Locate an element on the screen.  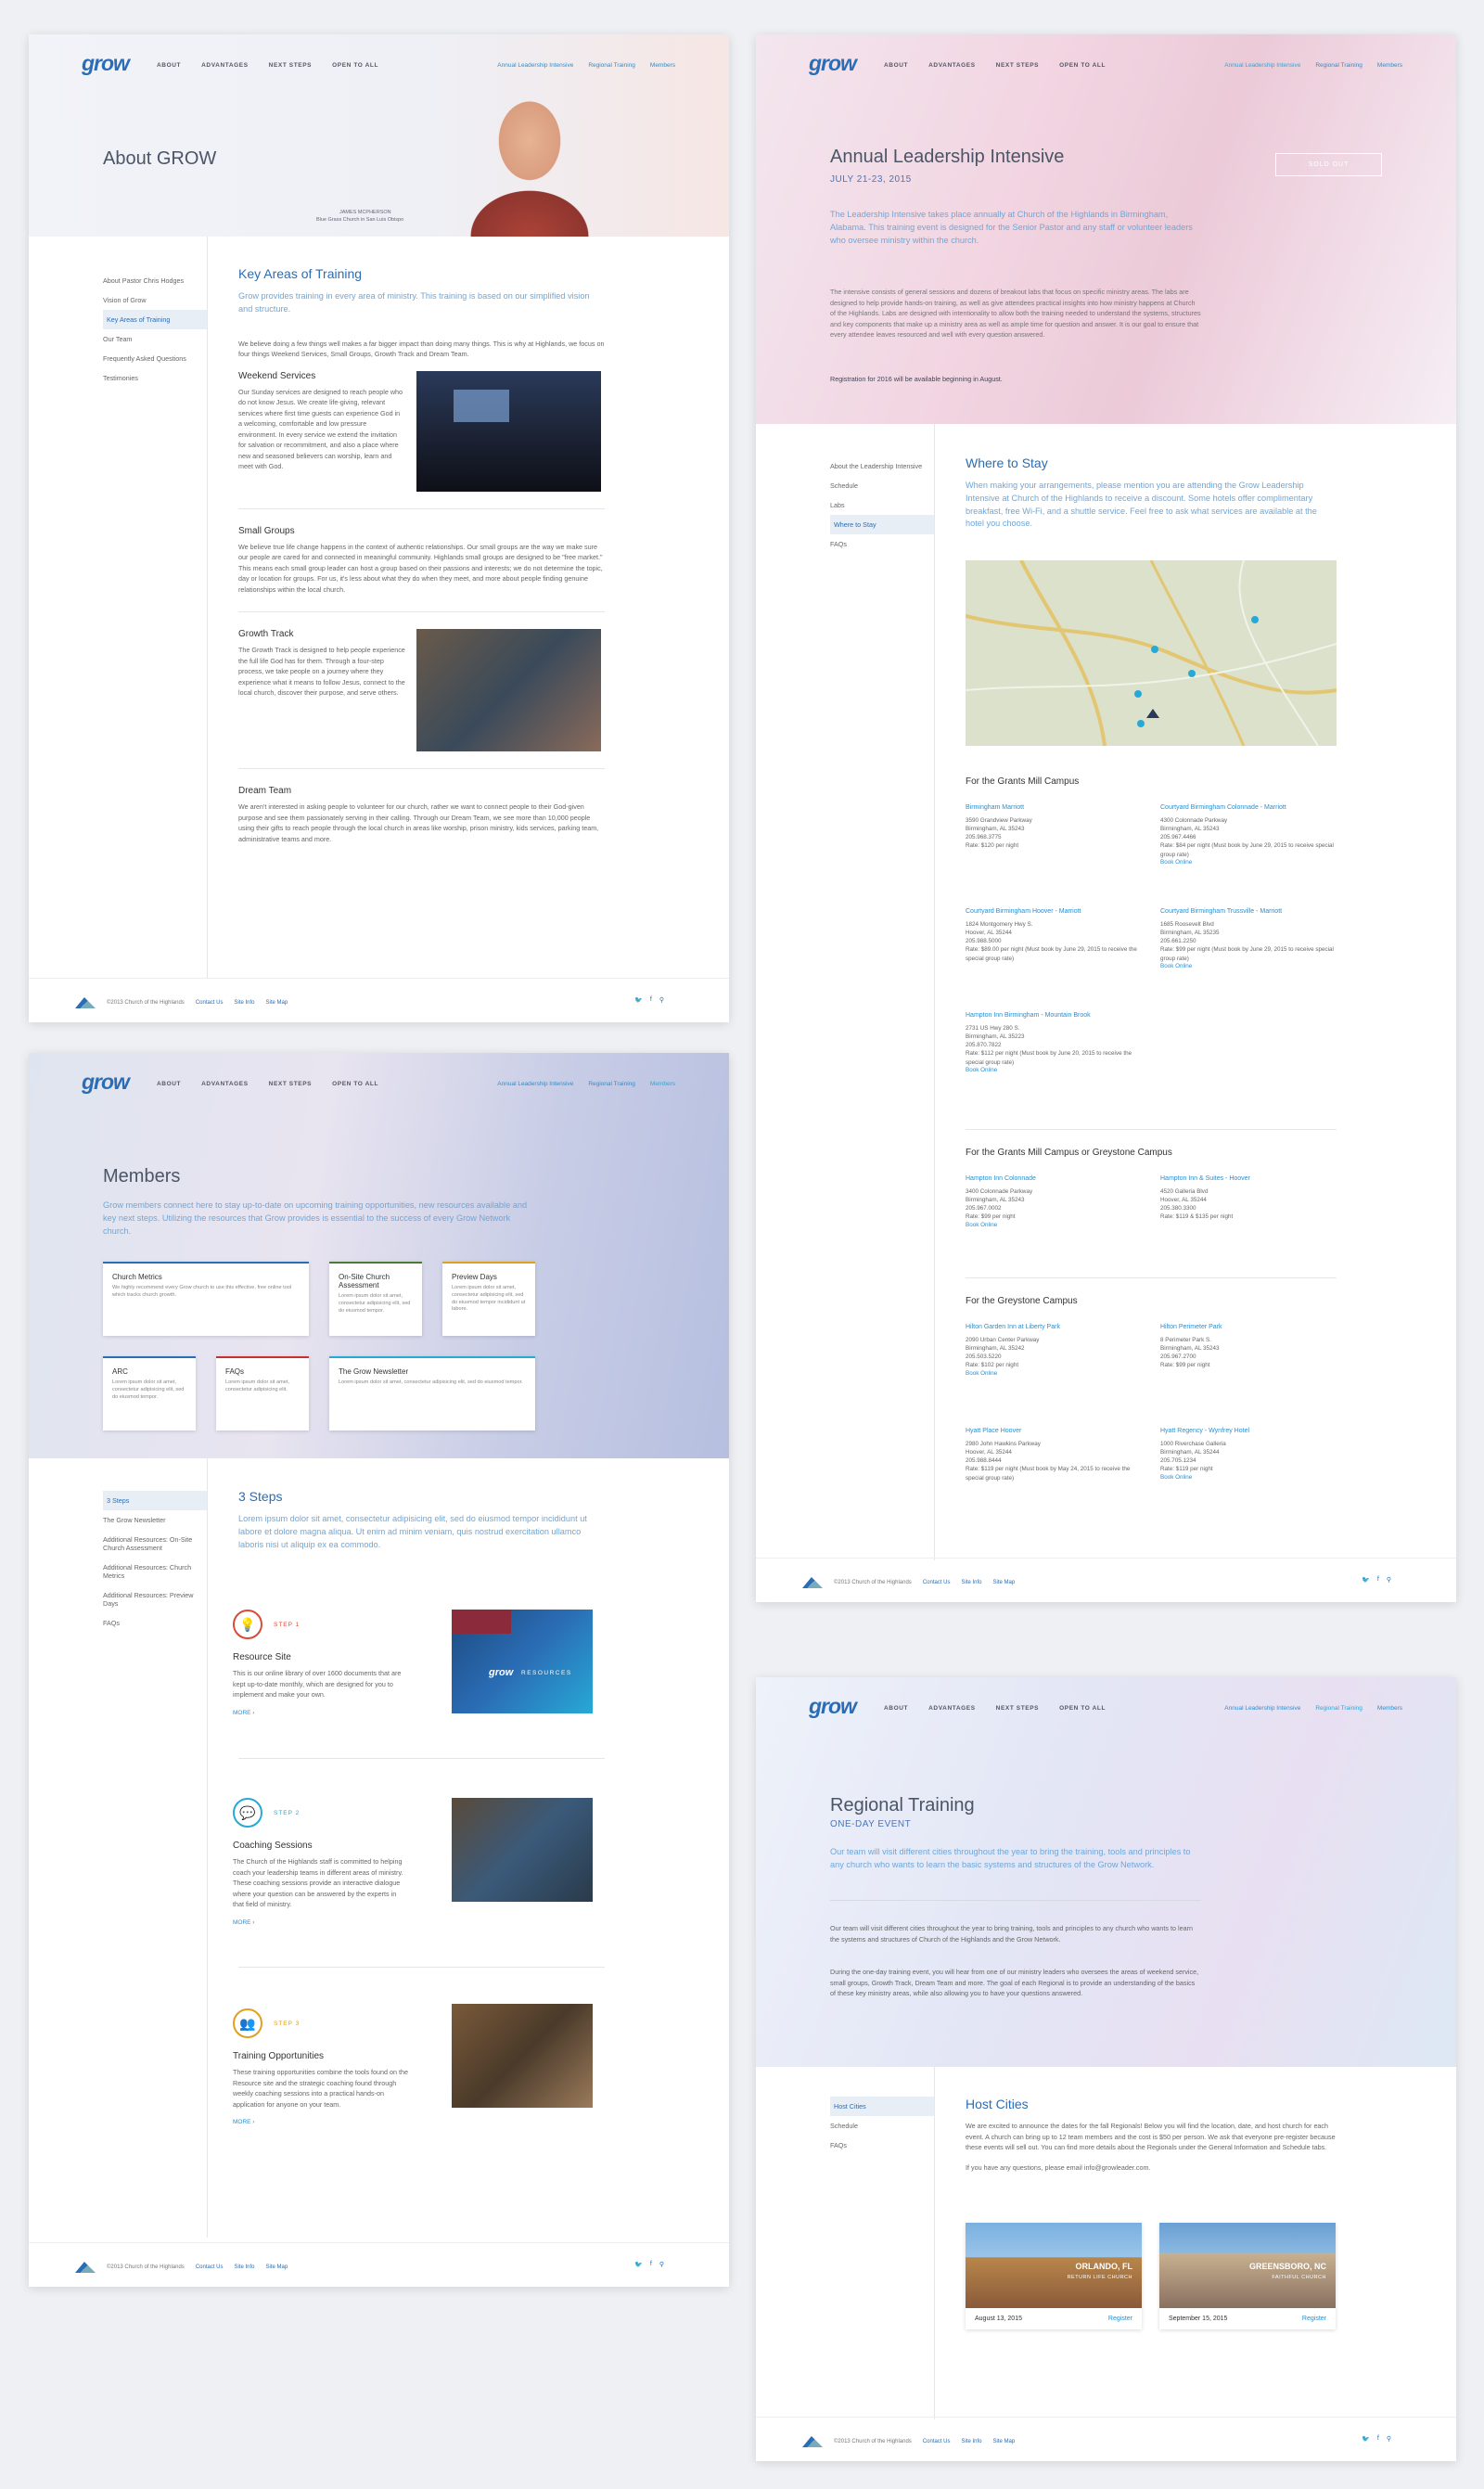
hotel-name: Hilton Perimeter Park is located at coordinates (1250, 1327).